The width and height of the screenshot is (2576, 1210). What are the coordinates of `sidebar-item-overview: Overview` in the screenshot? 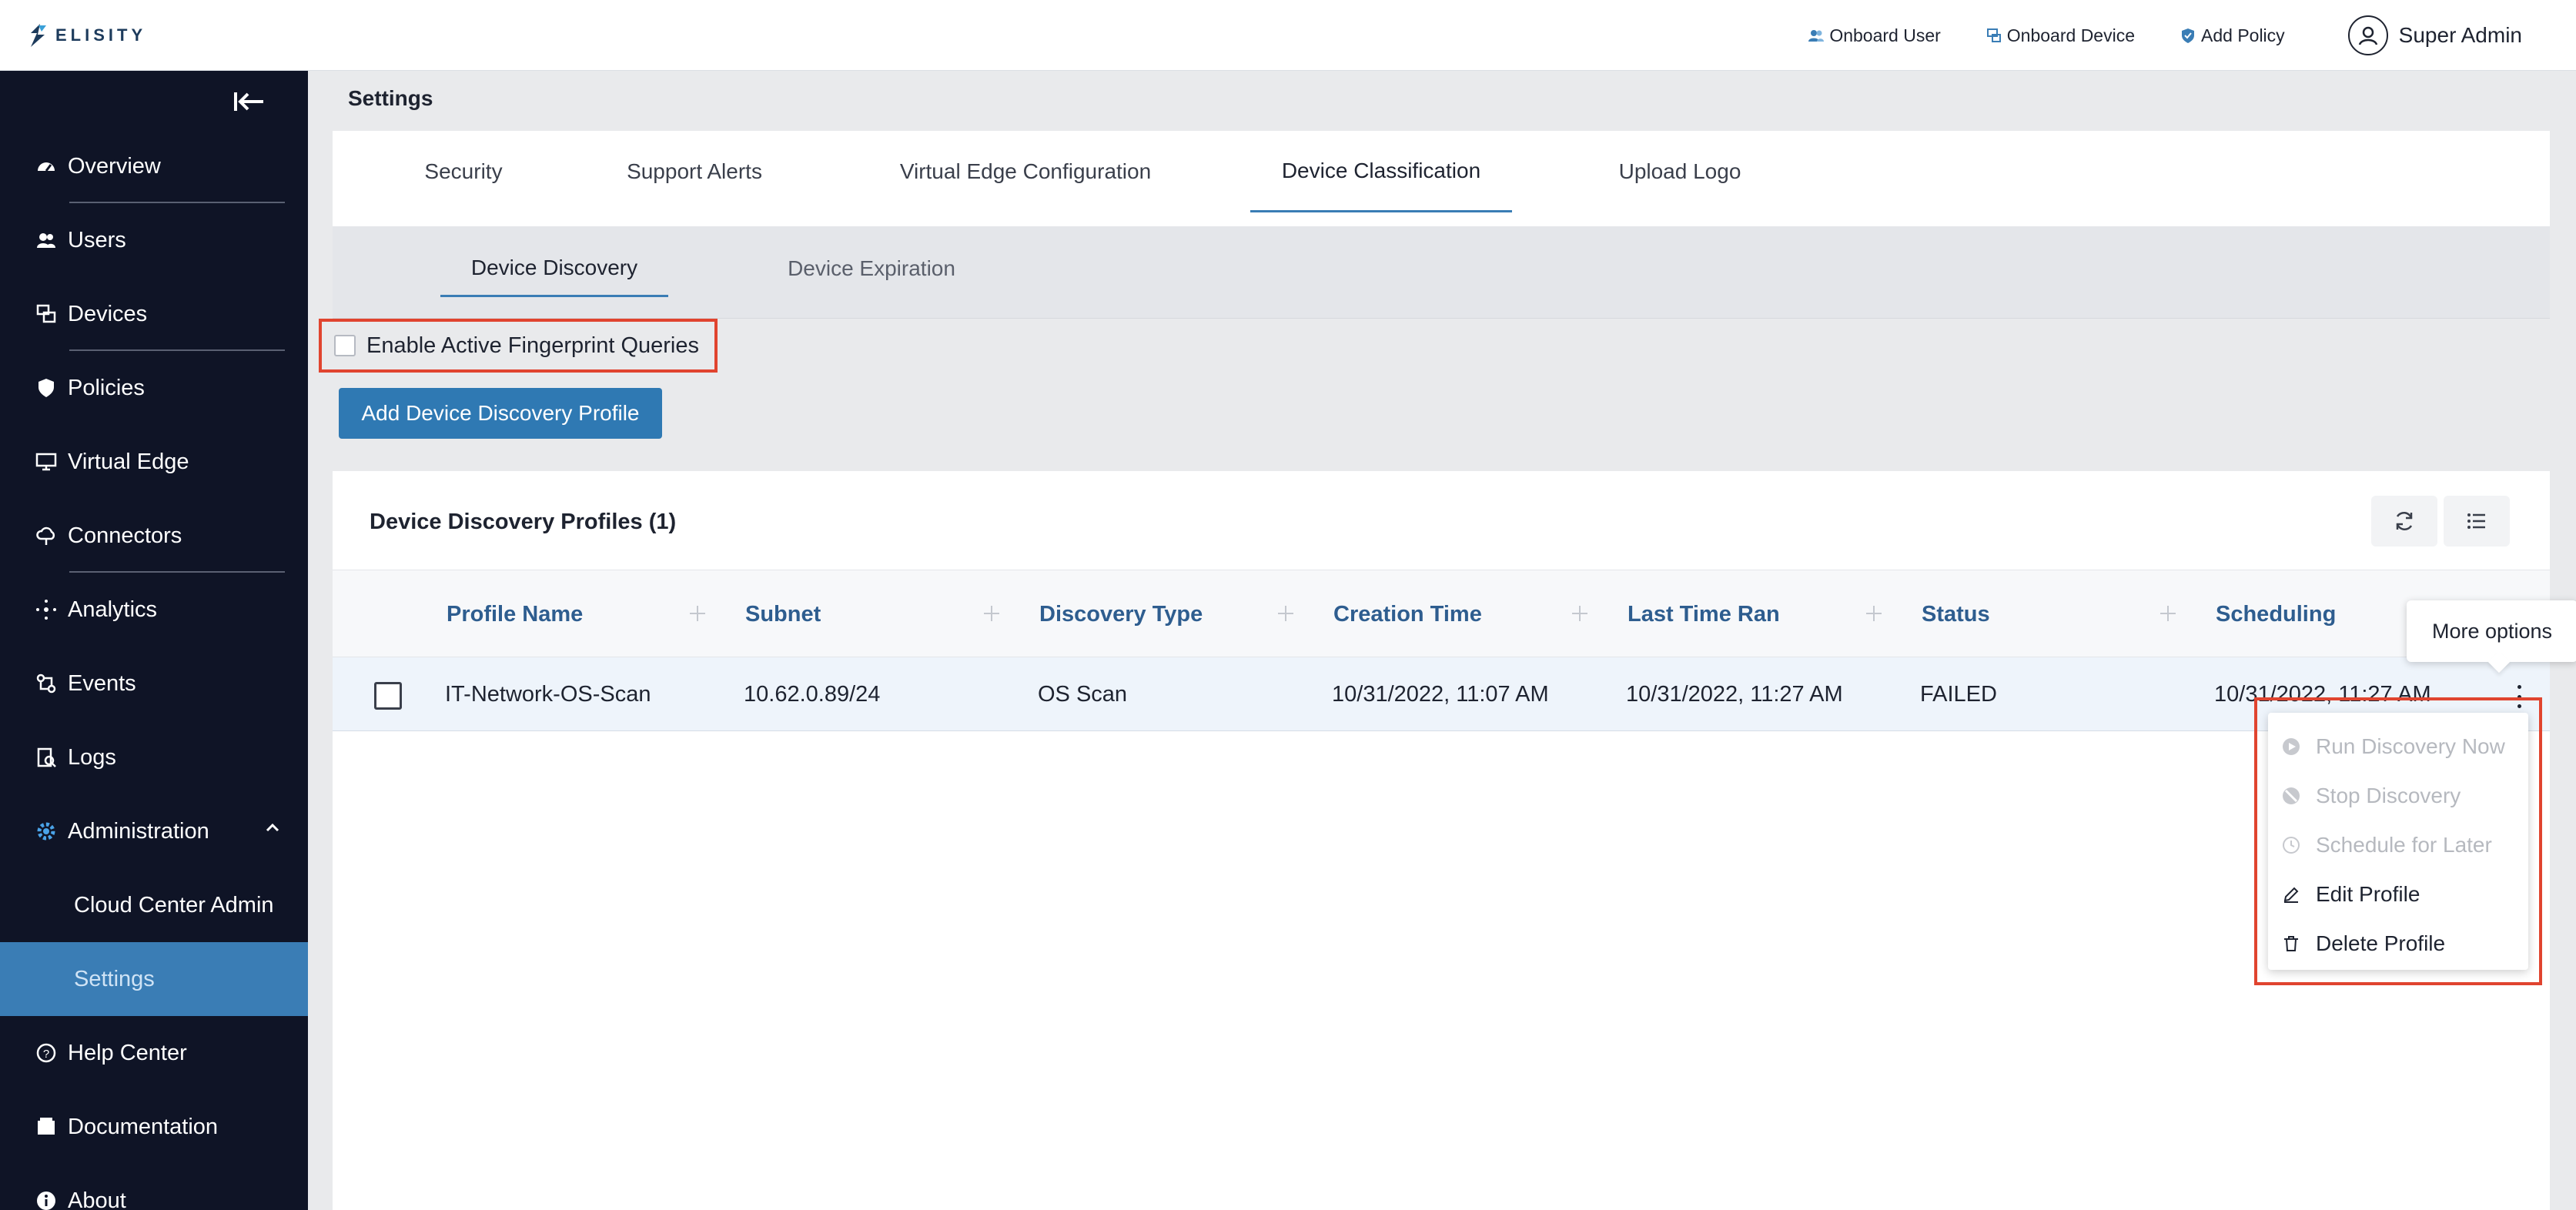 It's located at (154, 166).